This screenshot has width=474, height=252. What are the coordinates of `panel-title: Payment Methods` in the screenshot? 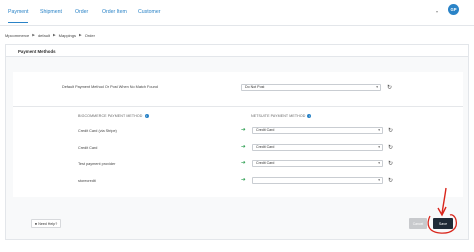 It's located at (237, 51).